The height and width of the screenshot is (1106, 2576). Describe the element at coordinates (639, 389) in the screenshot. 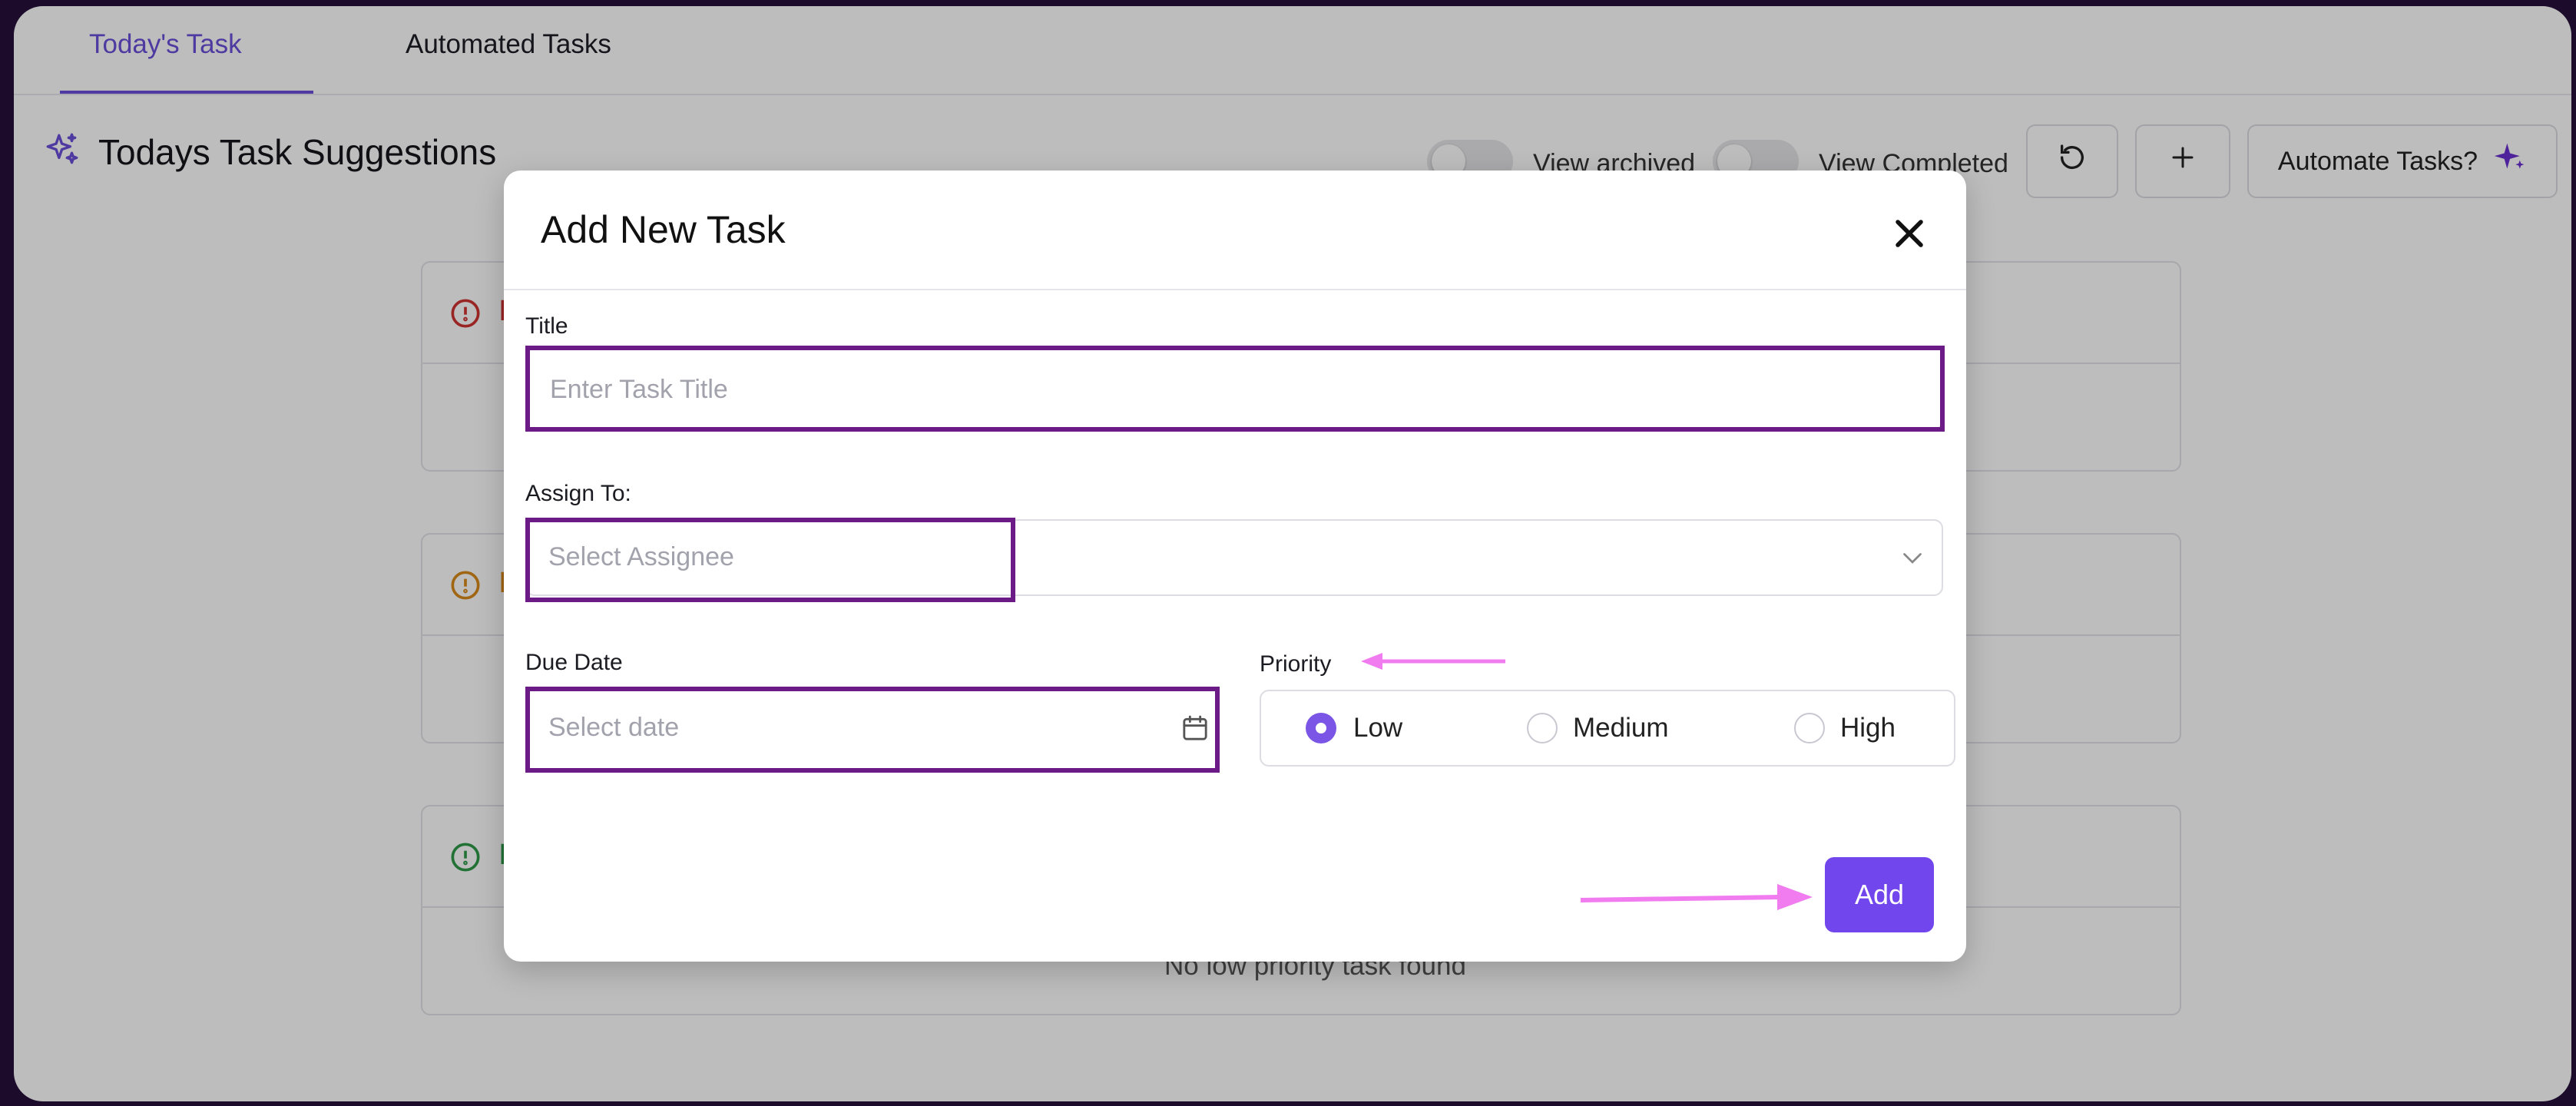

I see `title-placeholder: Enter Task Title` at that location.